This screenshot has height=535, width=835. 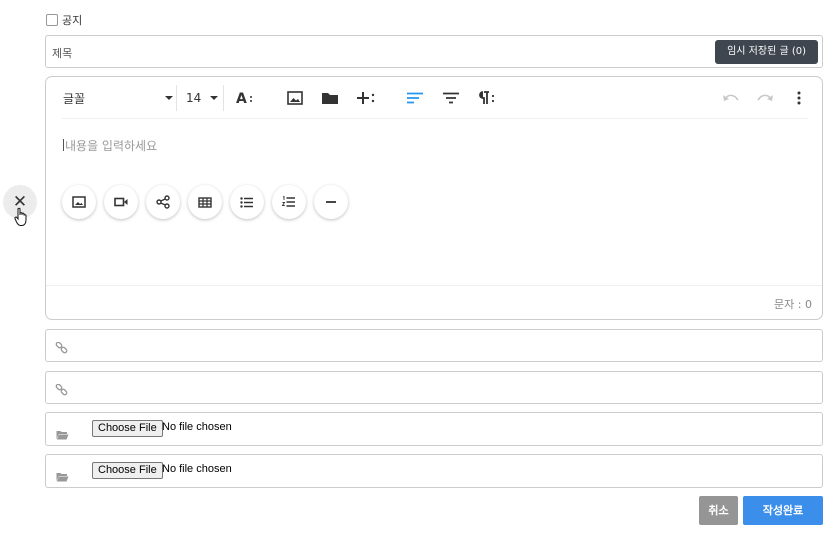 What do you see at coordinates (765, 98) in the screenshot?
I see `redo-icon` at bounding box center [765, 98].